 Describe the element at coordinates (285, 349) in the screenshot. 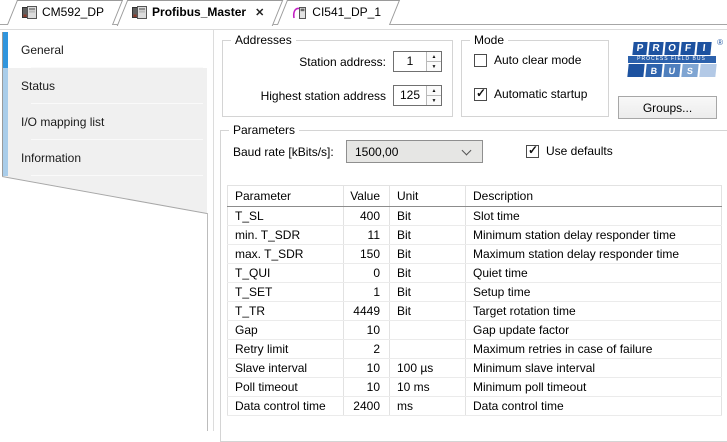

I see `param-name-cell: Retry limit` at that location.